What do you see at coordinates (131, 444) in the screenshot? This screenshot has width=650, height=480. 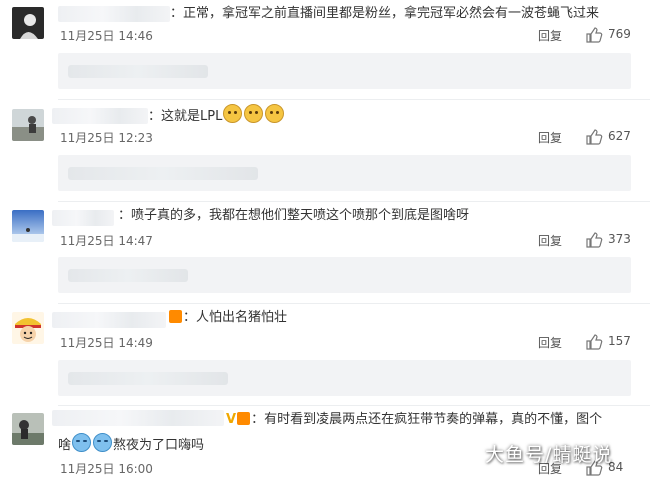 I see `comment-text-line2: 啥熬夜为了口嗨吗` at bounding box center [131, 444].